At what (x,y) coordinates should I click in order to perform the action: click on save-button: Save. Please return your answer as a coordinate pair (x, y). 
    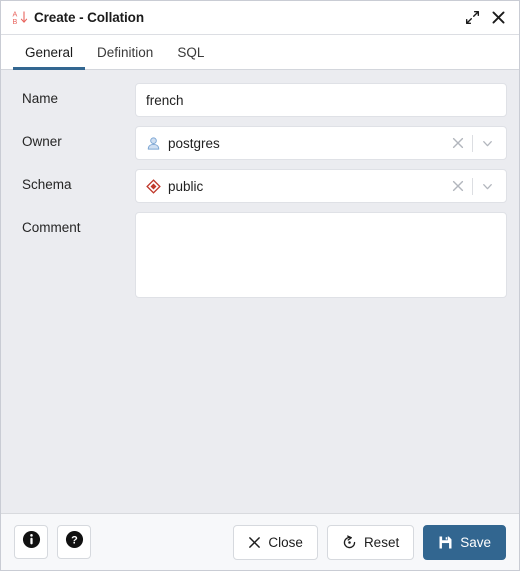
    Looking at the image, I should click on (464, 542).